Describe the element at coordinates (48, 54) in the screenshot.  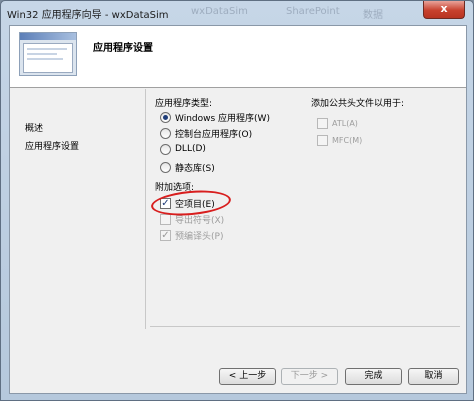
I see `window-thumbnail-icon` at that location.